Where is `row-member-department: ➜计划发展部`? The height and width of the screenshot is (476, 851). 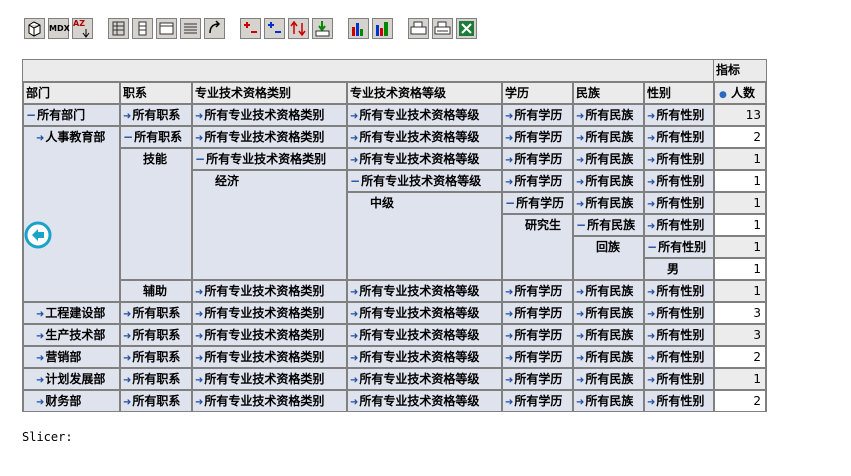
row-member-department: ➜计划发展部 is located at coordinates (71, 379).